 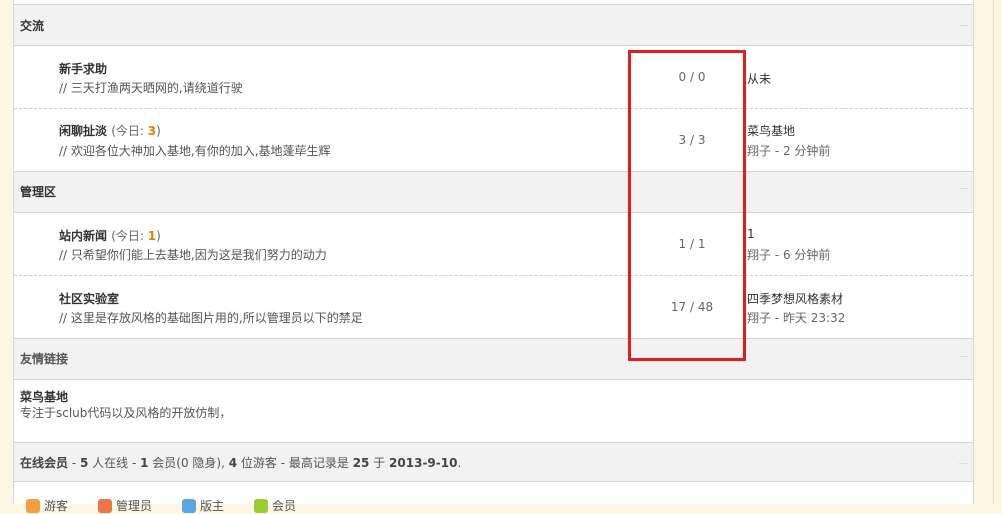 What do you see at coordinates (789, 151) in the screenshot?
I see `last-post-meta: 翔子 - 2 分钟前` at bounding box center [789, 151].